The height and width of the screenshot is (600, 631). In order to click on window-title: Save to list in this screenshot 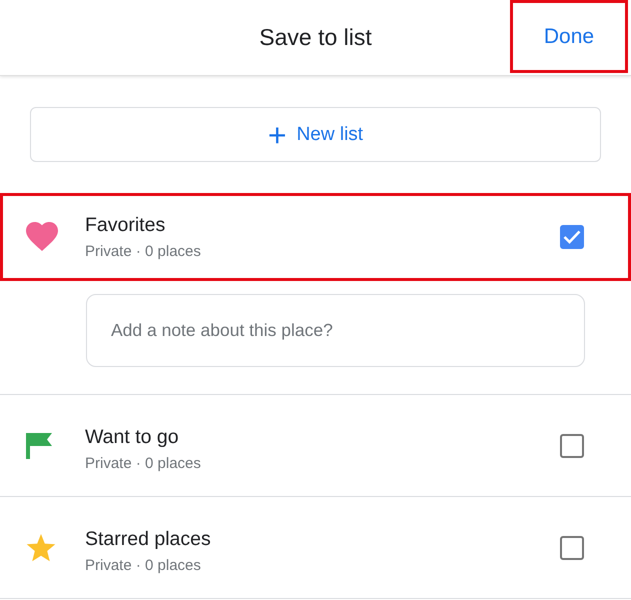, I will do `click(315, 37)`.